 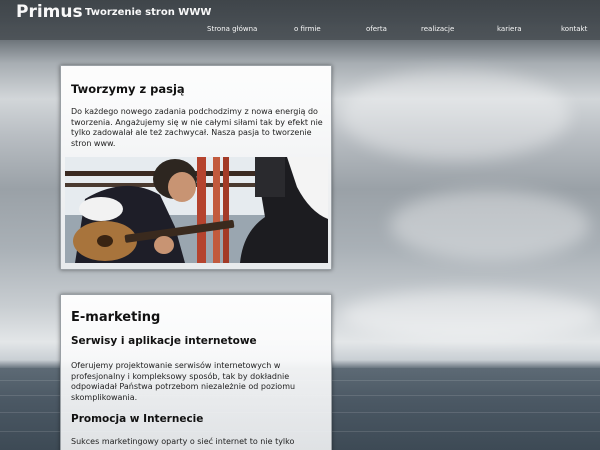 What do you see at coordinates (307, 29) in the screenshot?
I see `nav-item-about: o firmie` at bounding box center [307, 29].